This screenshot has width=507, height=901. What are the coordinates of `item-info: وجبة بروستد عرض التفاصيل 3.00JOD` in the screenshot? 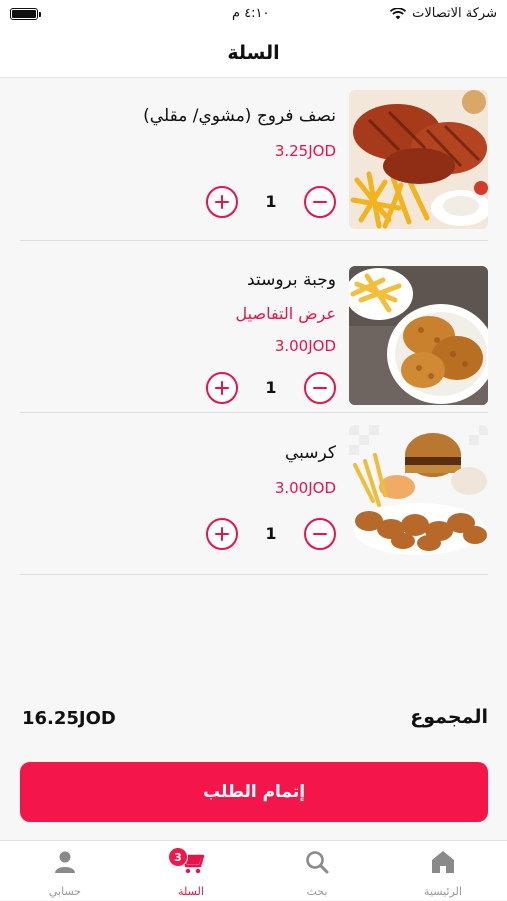 It's located at (186, 312).